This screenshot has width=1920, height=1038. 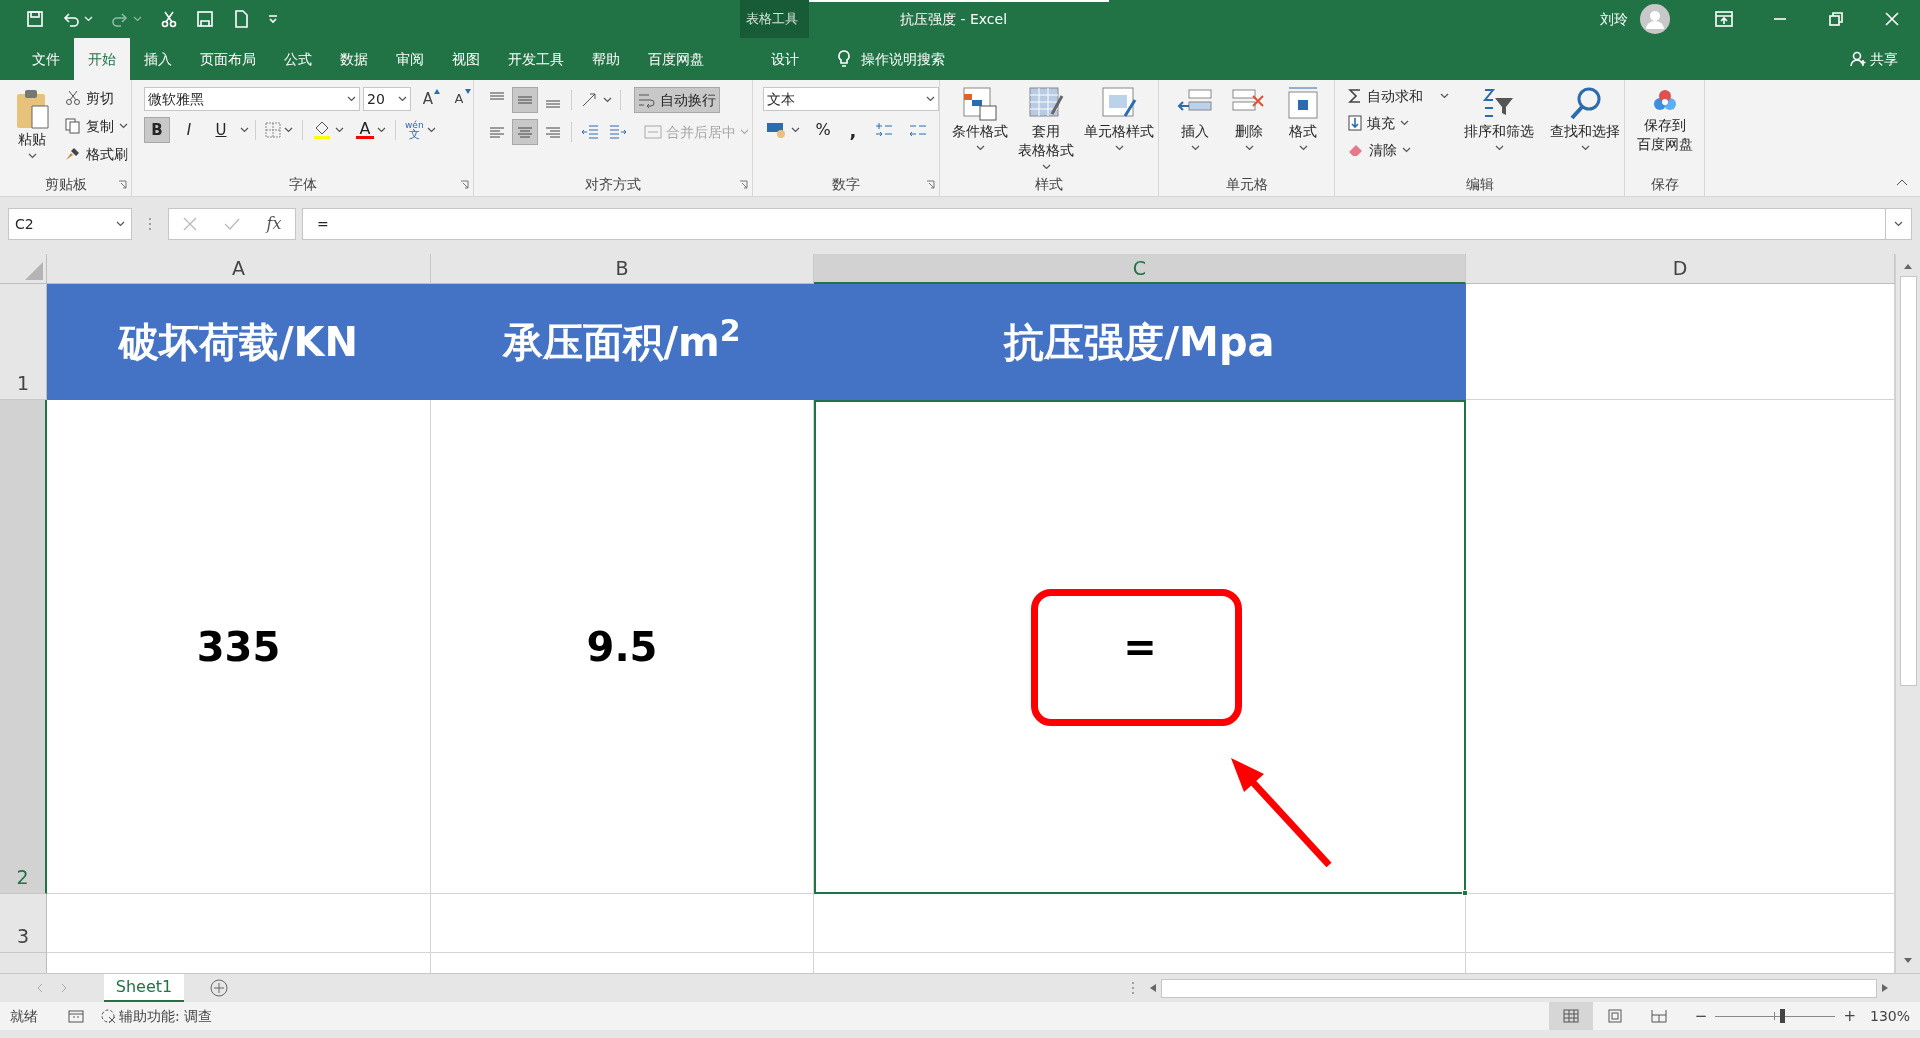 What do you see at coordinates (1398, 123) in the screenshot?
I see `fill-button: 填充` at bounding box center [1398, 123].